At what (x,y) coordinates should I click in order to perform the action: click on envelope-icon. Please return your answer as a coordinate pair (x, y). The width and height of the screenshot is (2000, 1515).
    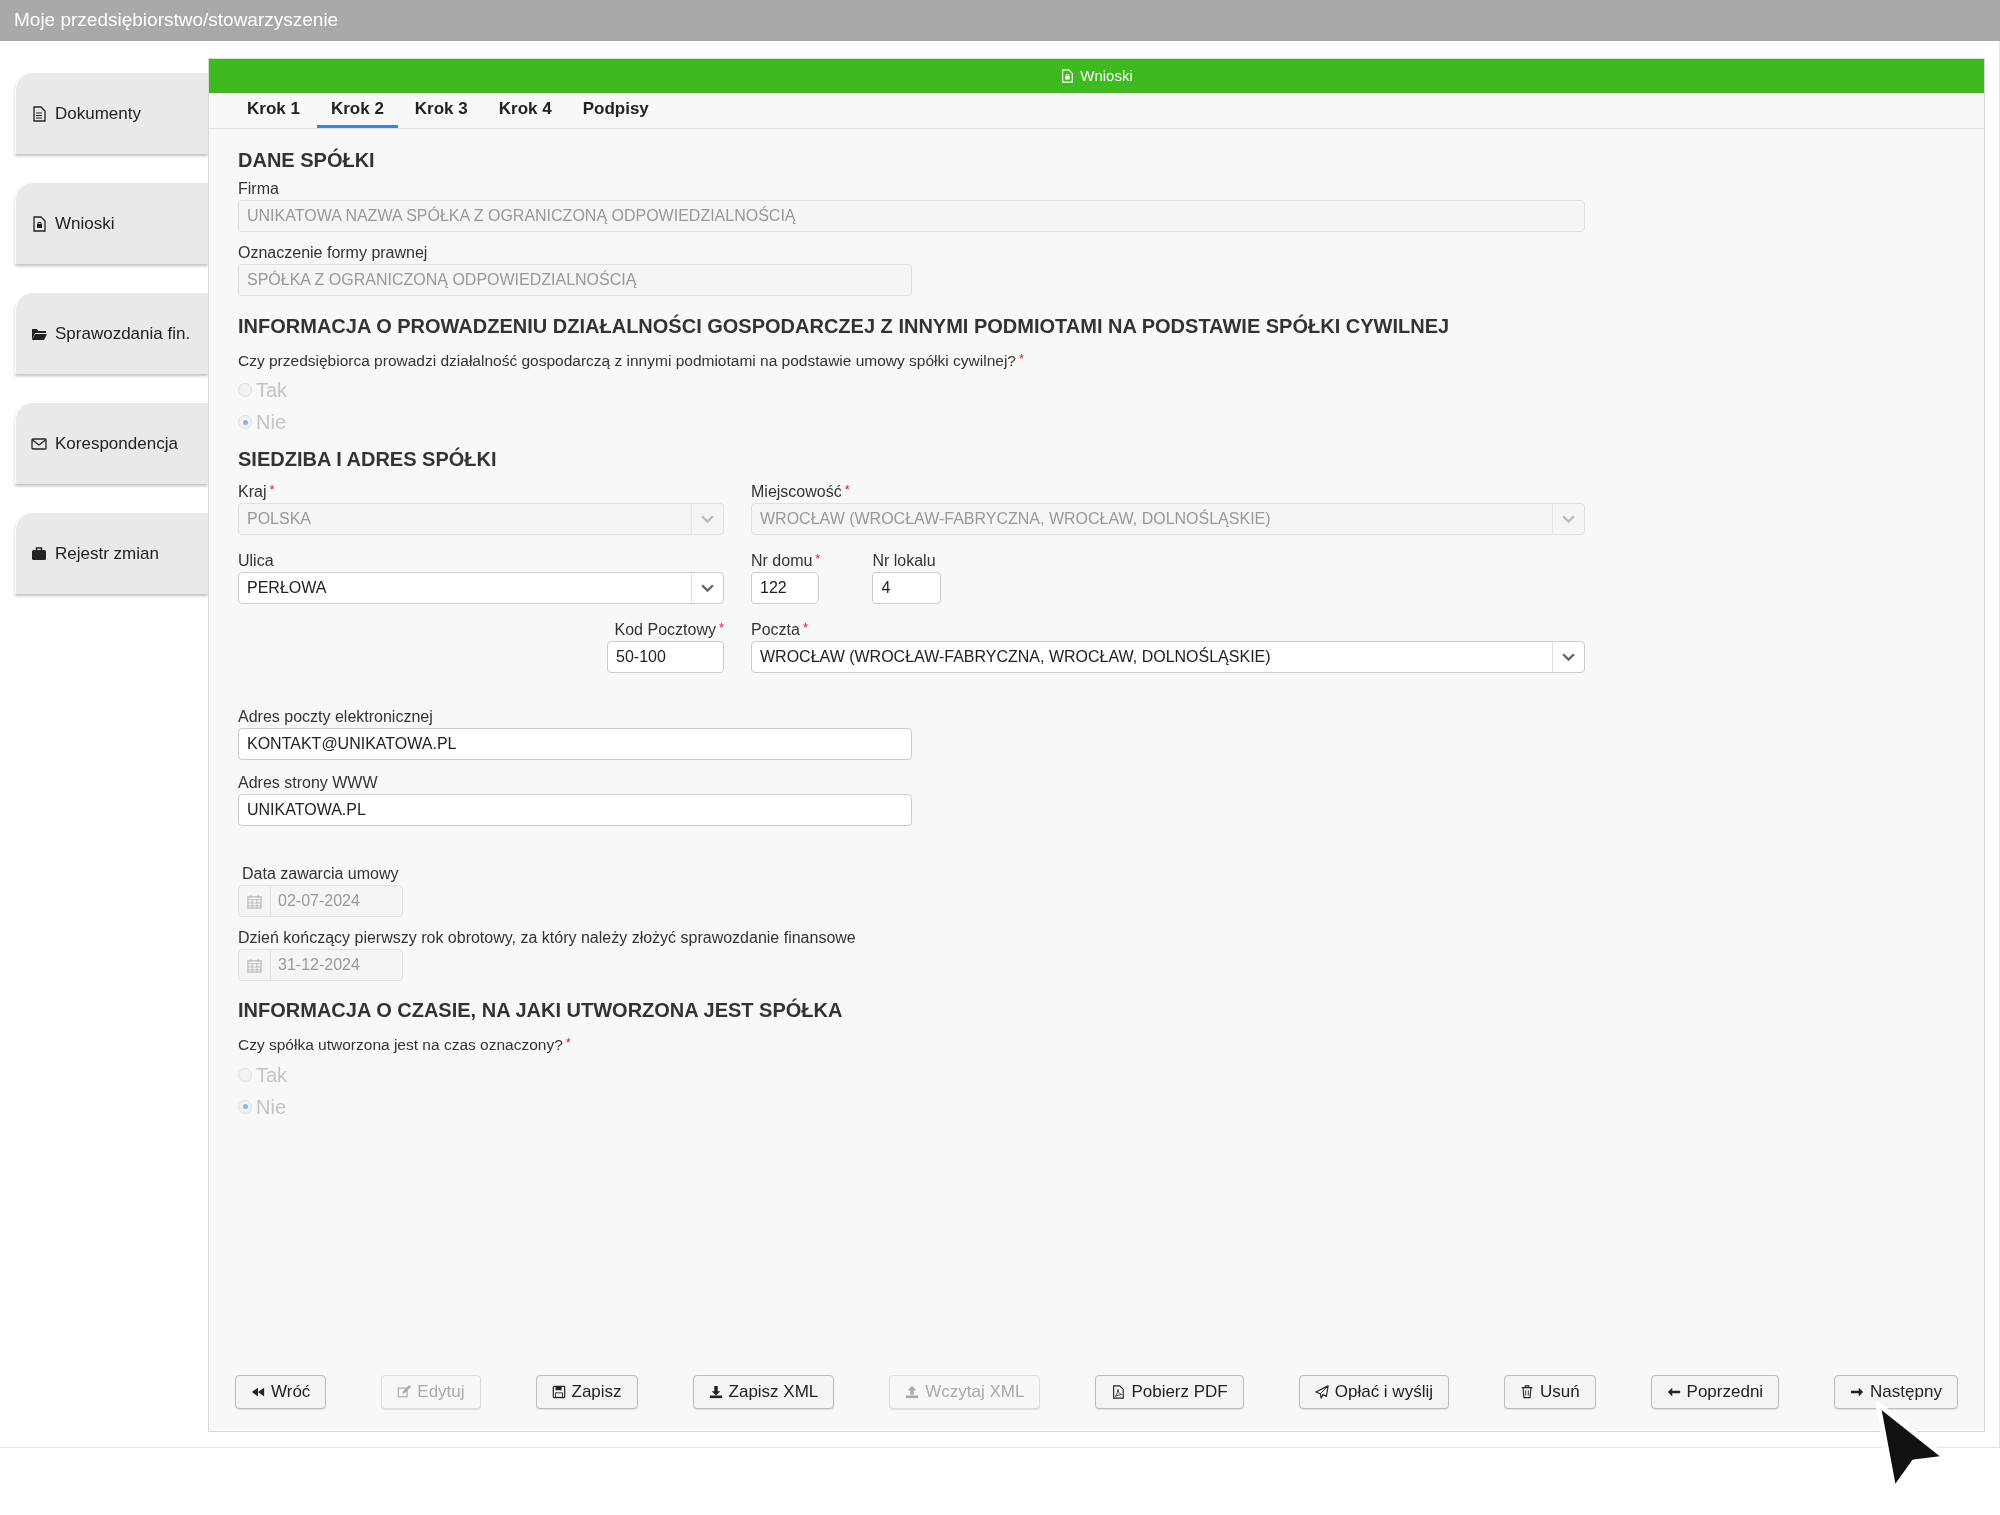
    Looking at the image, I should click on (39, 443).